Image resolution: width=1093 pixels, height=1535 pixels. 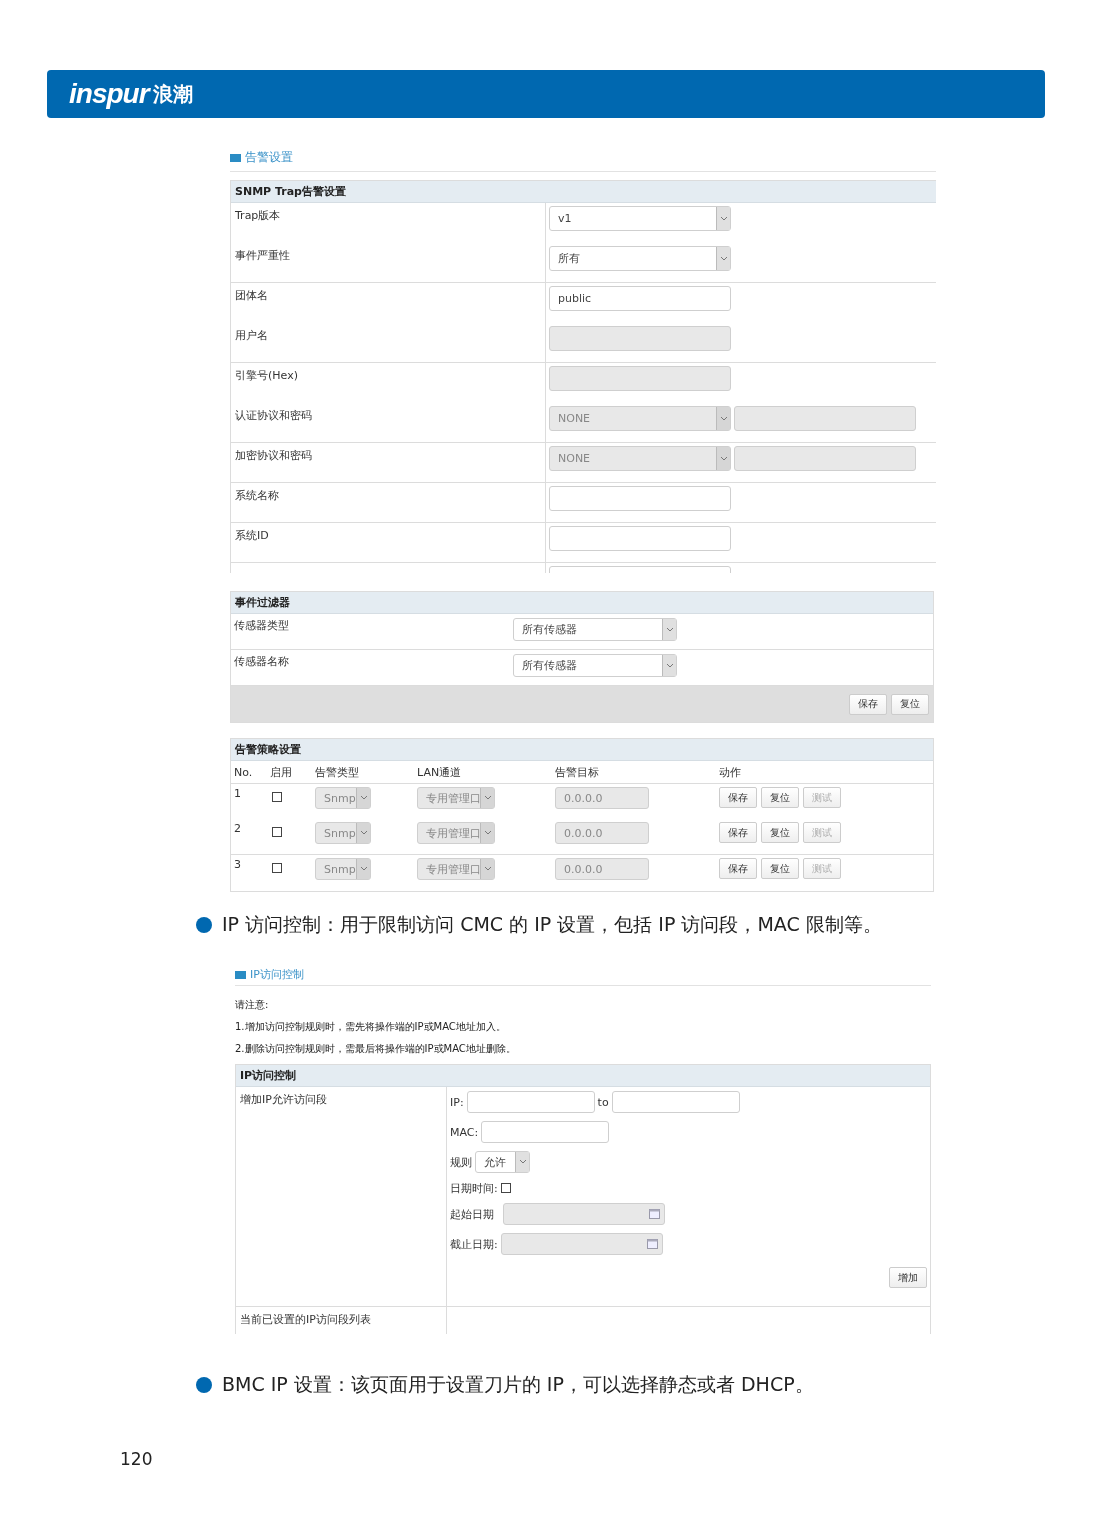 I want to click on field-label: to, so click(x=603, y=1102).